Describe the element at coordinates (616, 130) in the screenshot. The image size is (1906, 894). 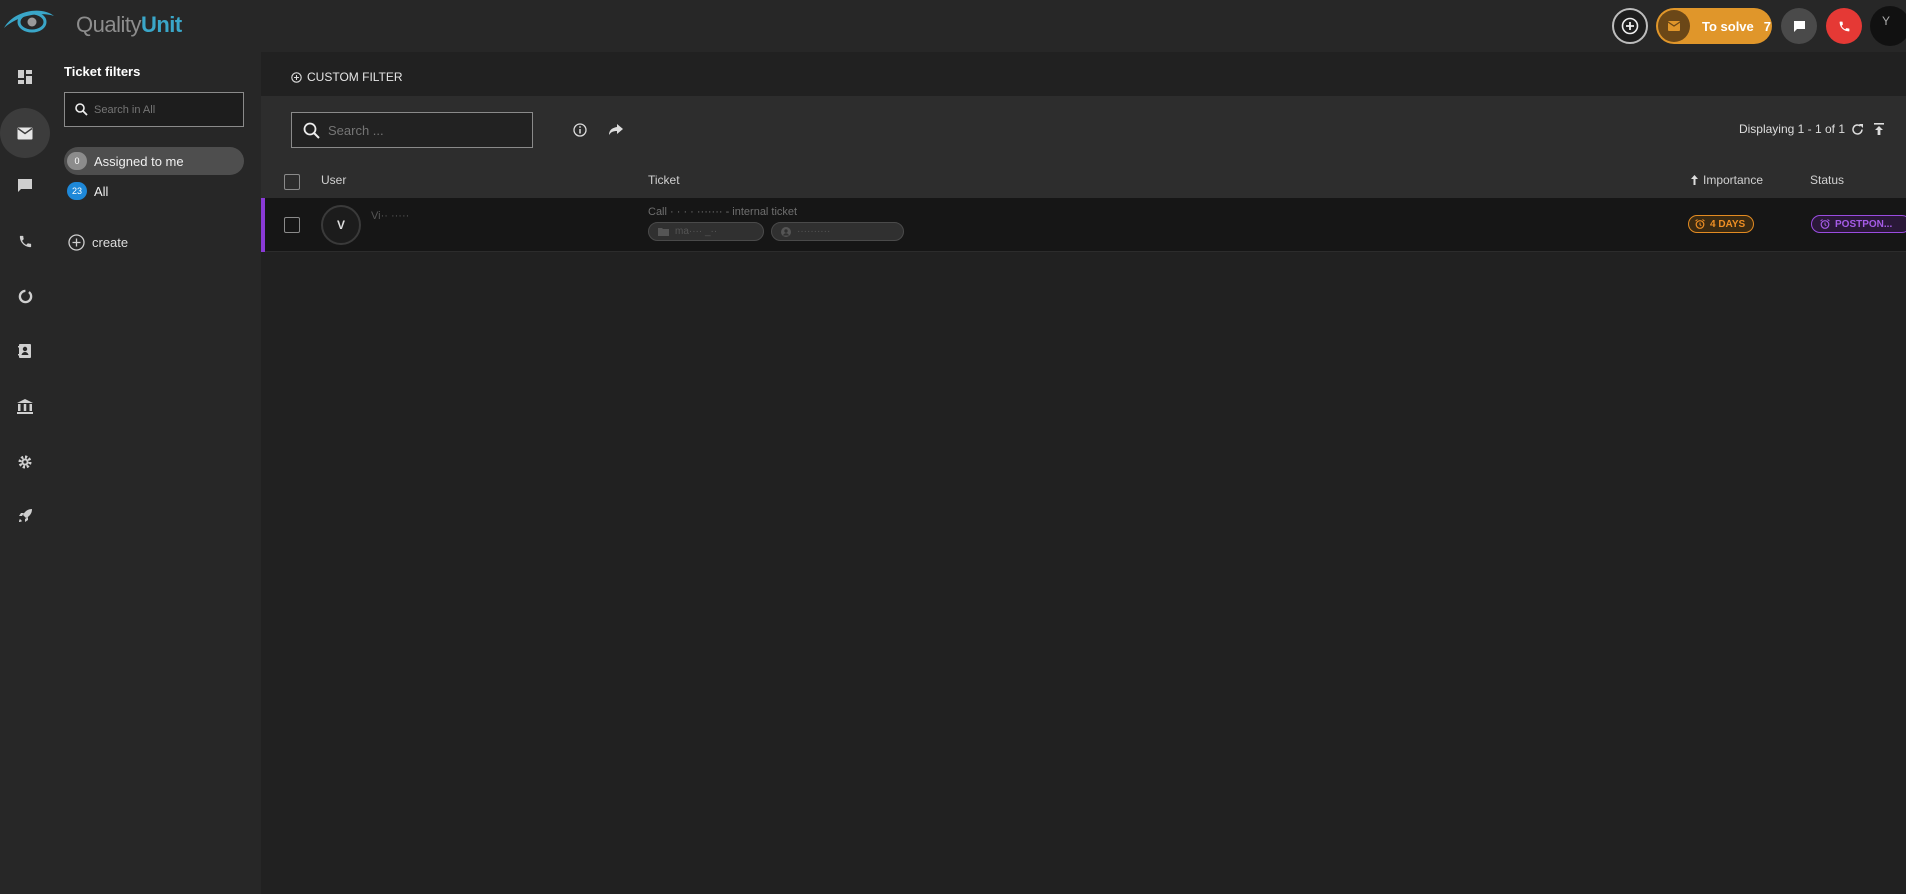
I see `forward-icon` at that location.